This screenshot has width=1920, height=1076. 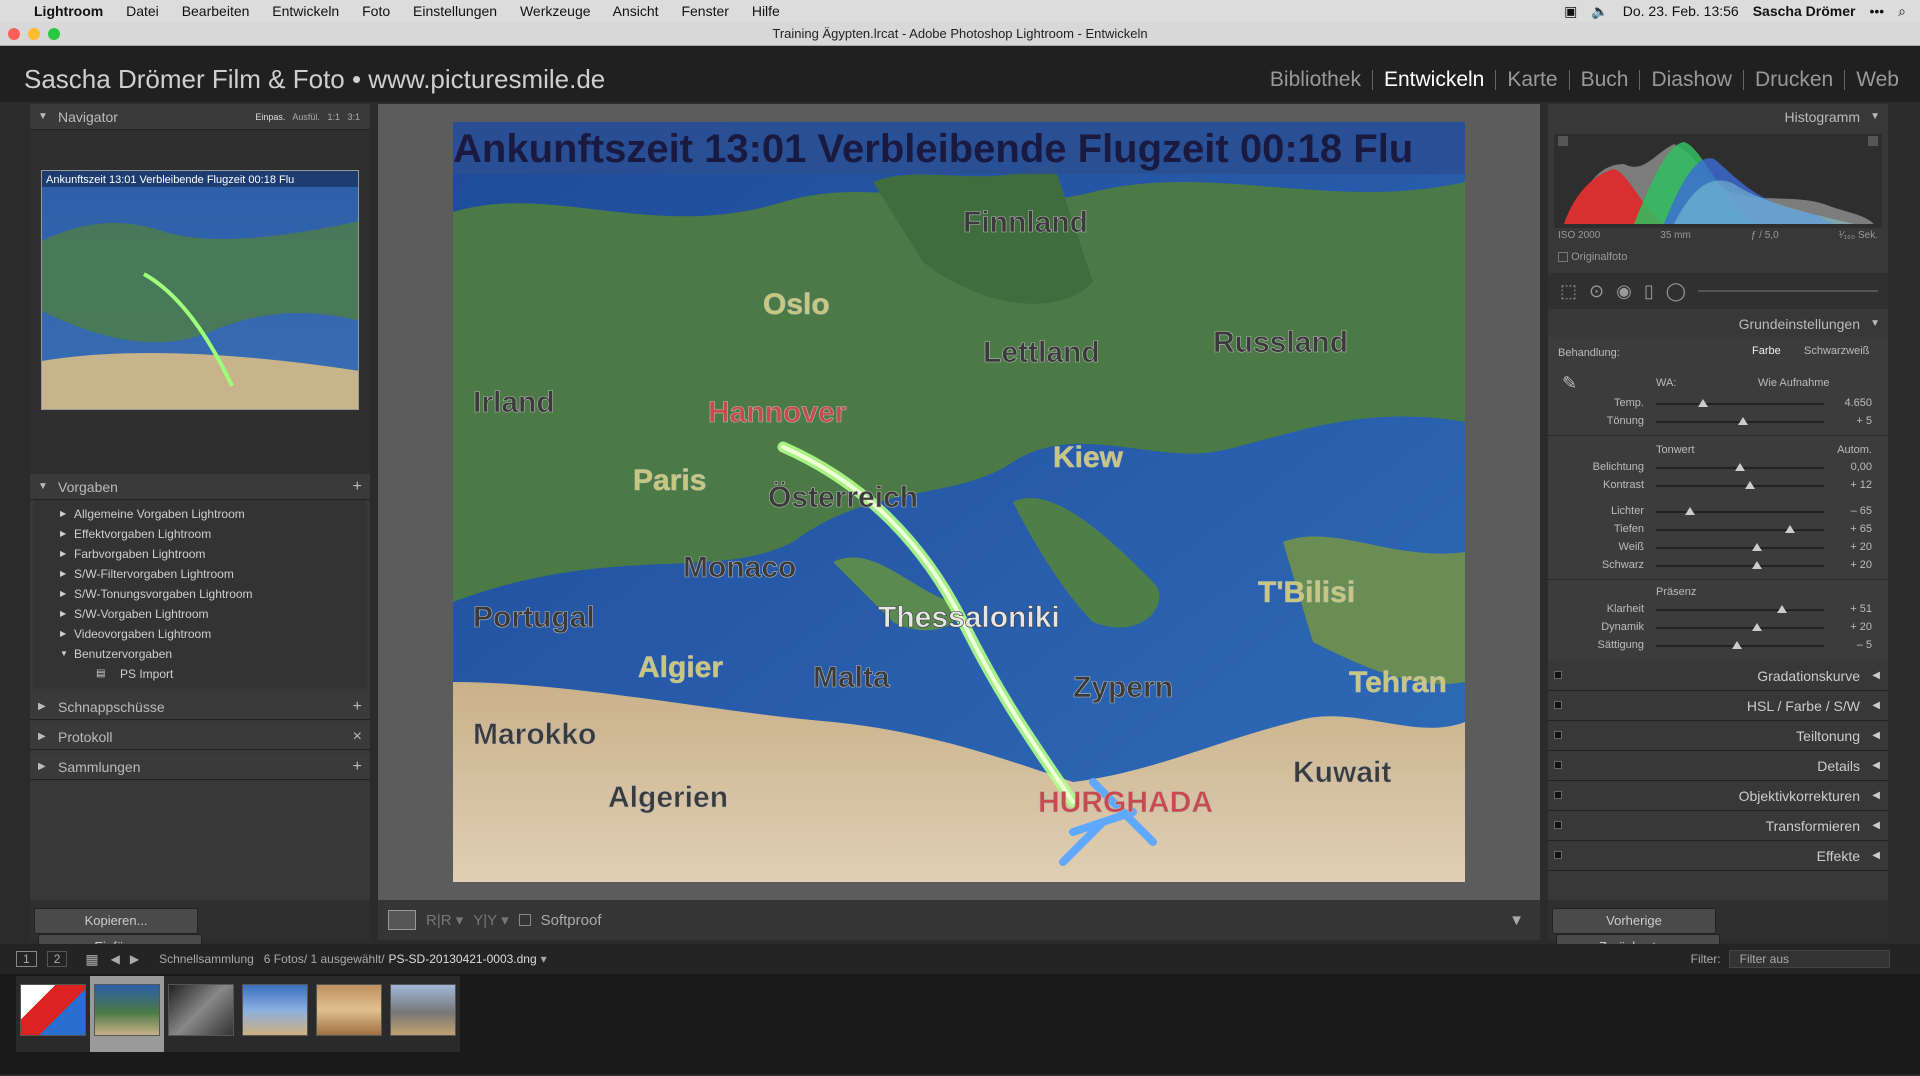 What do you see at coordinates (1861, 511) in the screenshot?
I see `slider-value: – 65` at bounding box center [1861, 511].